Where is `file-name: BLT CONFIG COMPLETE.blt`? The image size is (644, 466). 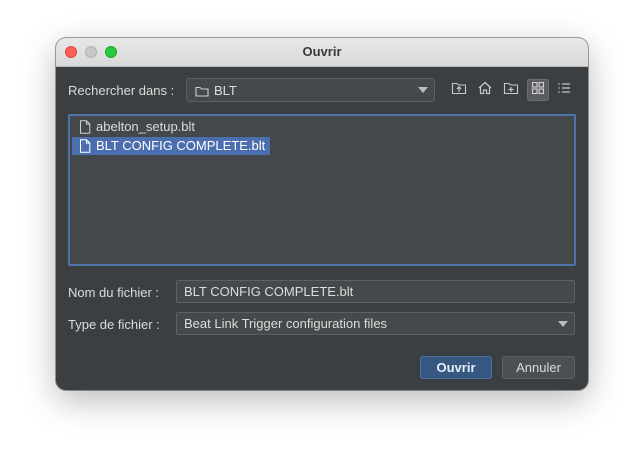 file-name: BLT CONFIG COMPLETE.blt is located at coordinates (181, 145).